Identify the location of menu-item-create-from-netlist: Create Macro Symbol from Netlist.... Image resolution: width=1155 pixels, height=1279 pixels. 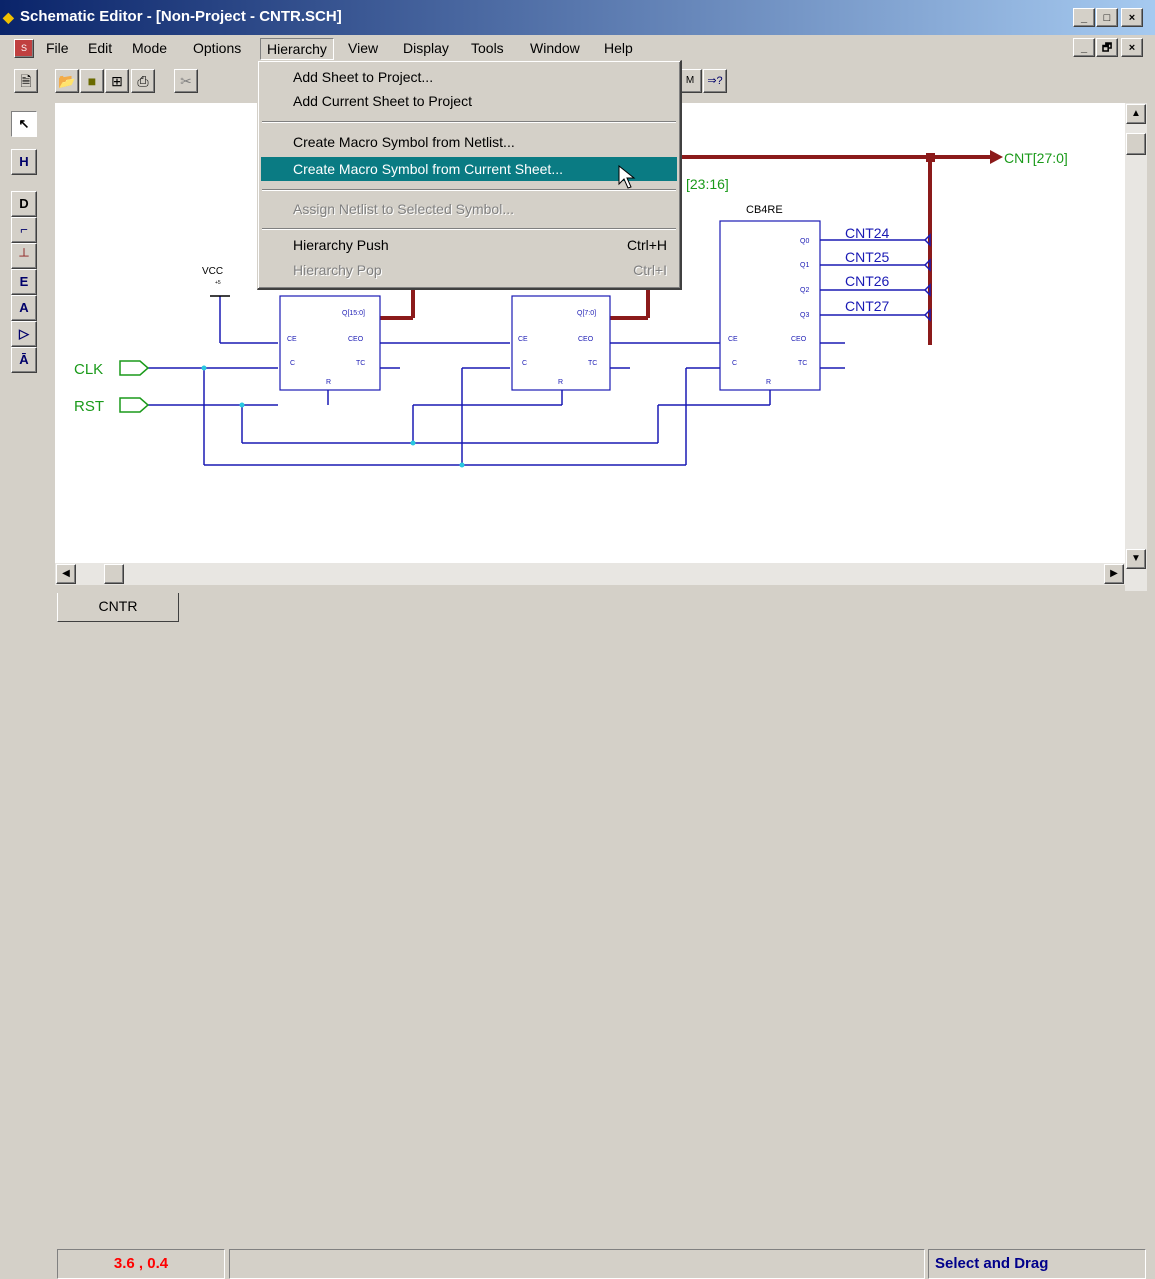
(469, 142).